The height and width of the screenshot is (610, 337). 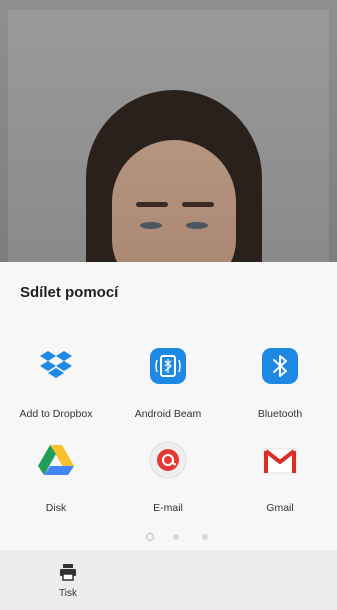 I want to click on share-app-label: Android Beam, so click(x=168, y=414).